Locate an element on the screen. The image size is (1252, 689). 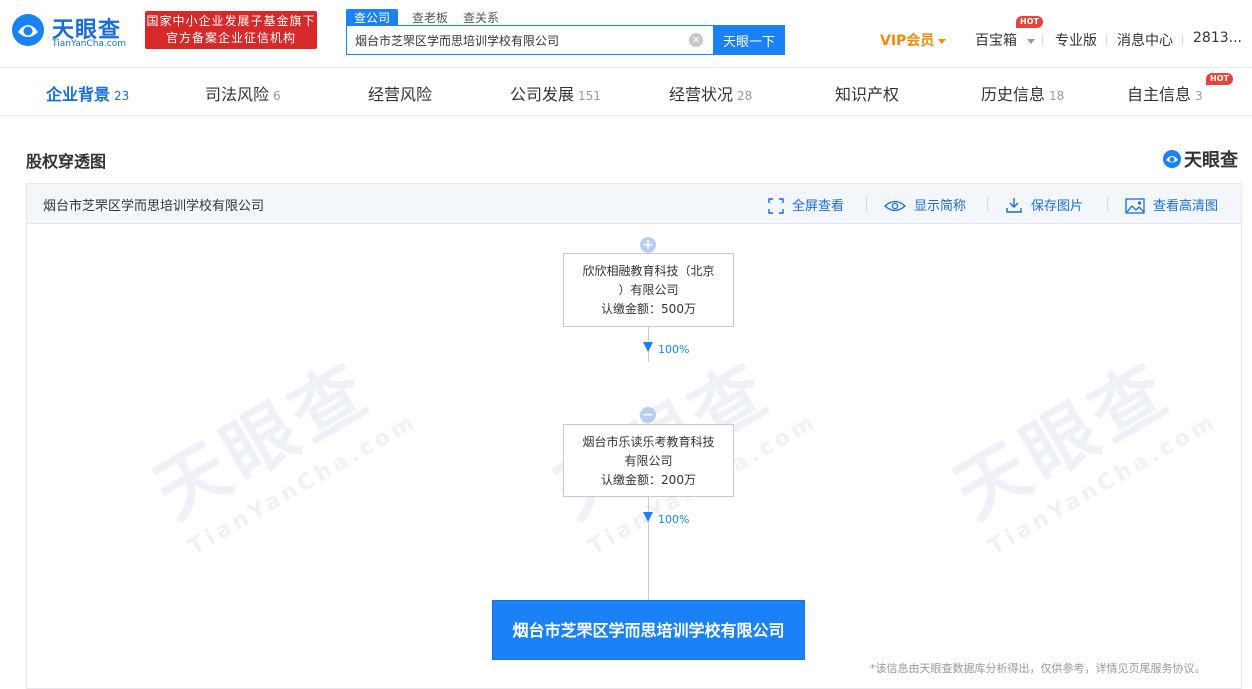
save-image-button: 保存图片 is located at coordinates (1044, 204).